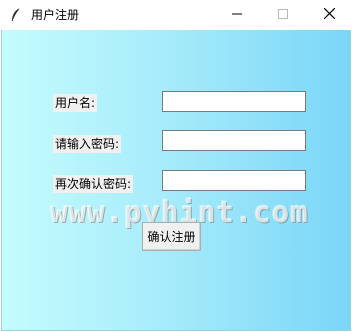 This screenshot has width=352, height=332. Describe the element at coordinates (16, 15) in the screenshot. I see `feather-icon` at that location.